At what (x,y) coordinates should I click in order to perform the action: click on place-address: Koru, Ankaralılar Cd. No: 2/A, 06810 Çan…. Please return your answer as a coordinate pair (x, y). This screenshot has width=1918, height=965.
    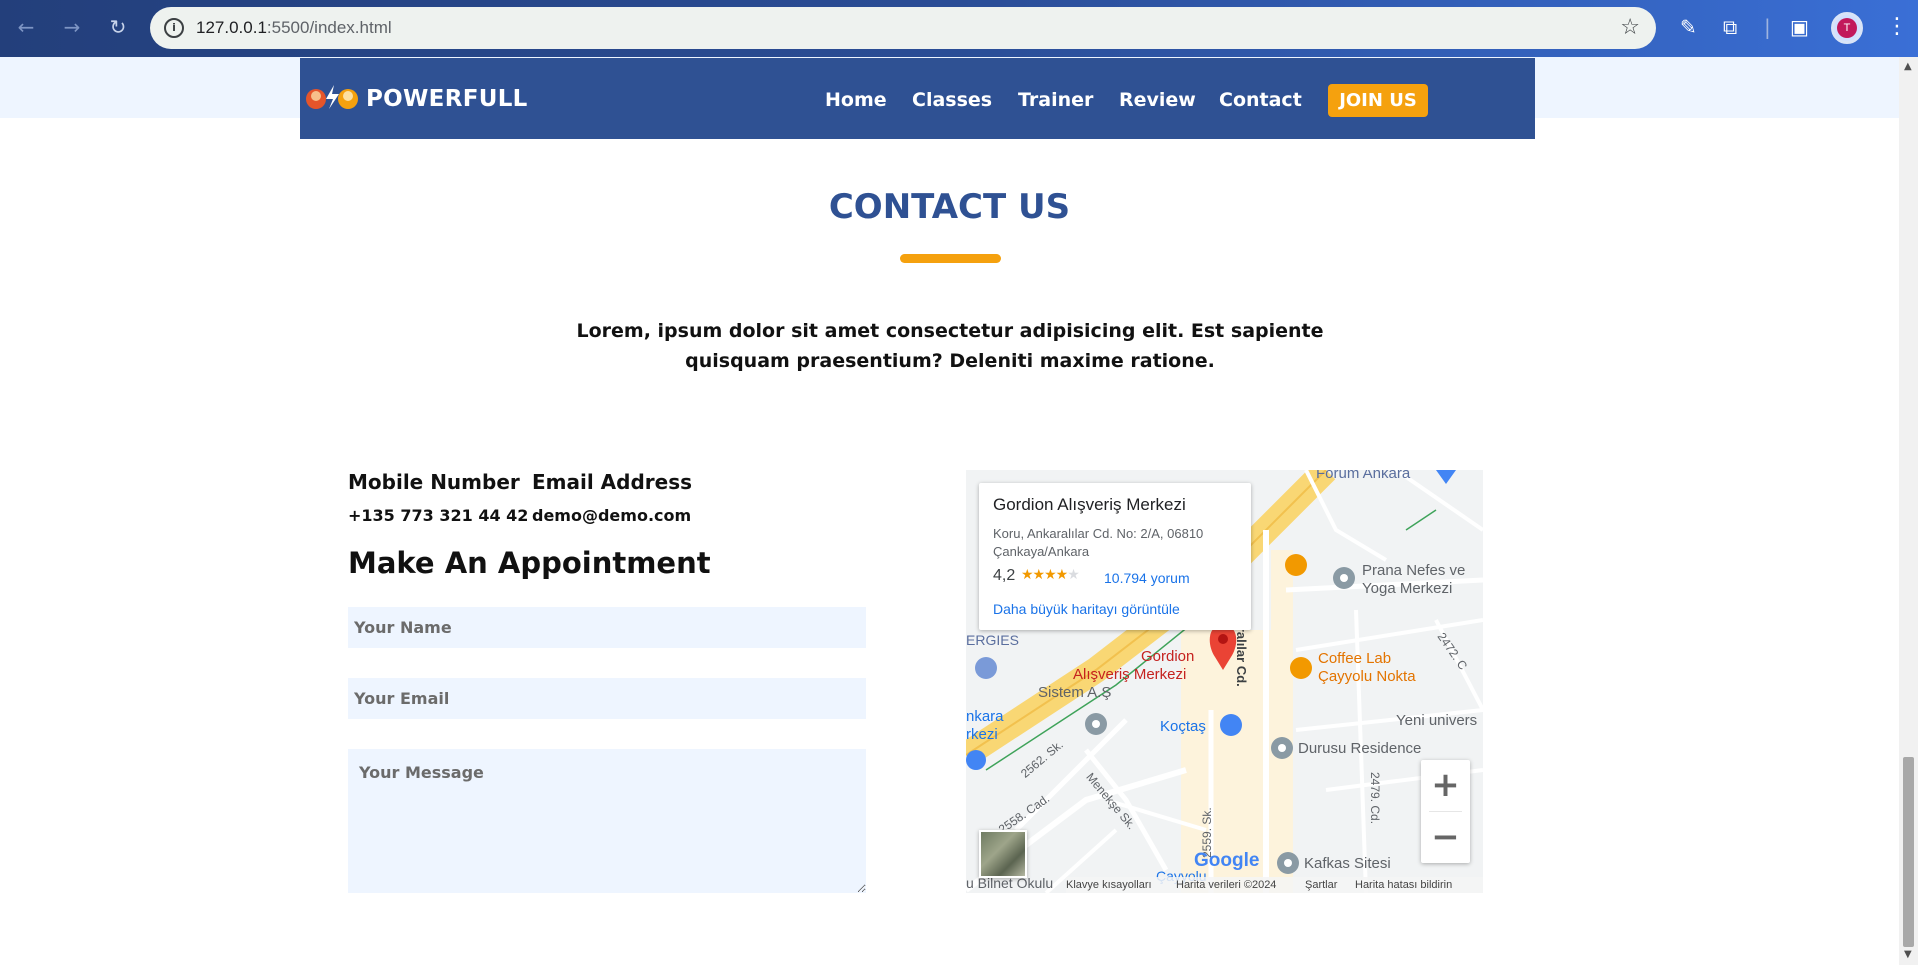
    Looking at the image, I should click on (1098, 542).